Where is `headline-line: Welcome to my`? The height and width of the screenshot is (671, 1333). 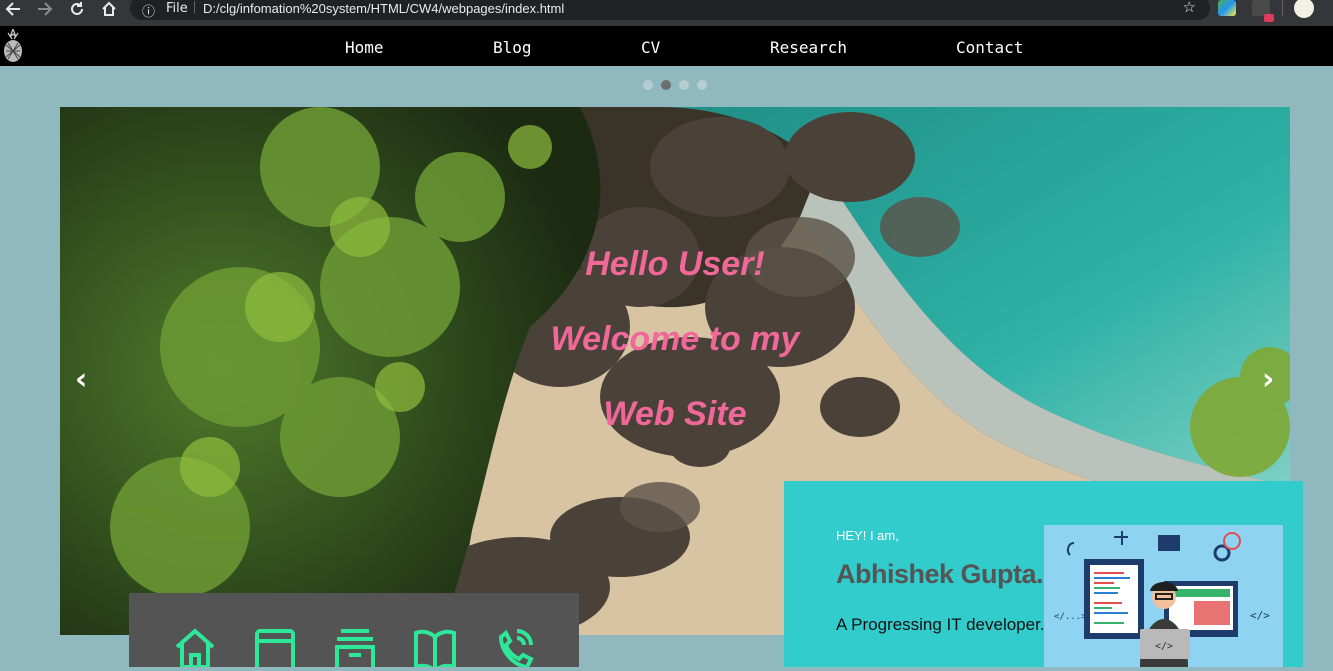
headline-line: Welcome to my is located at coordinates (675, 339).